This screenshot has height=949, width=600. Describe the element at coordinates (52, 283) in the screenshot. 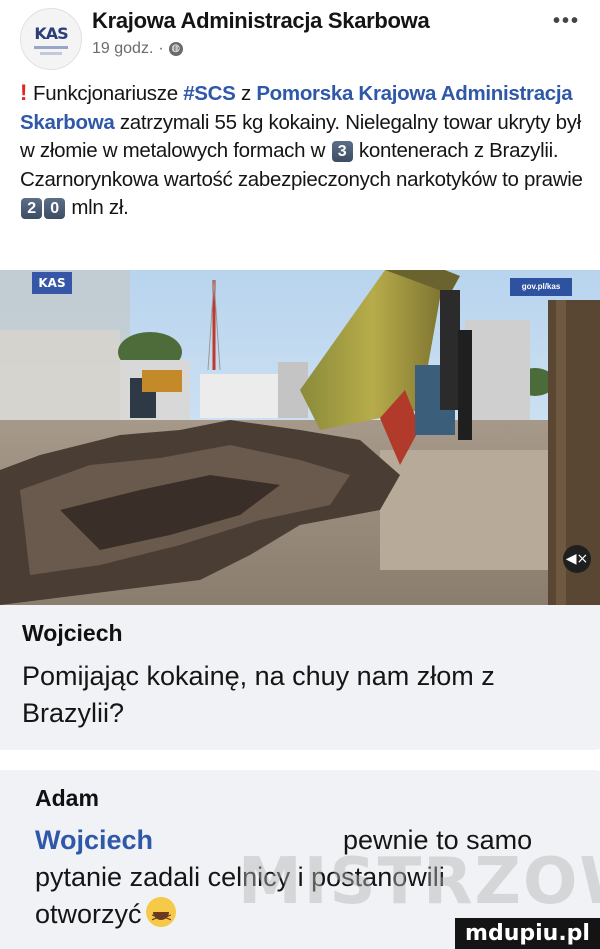

I see `kas-badge: KAS` at that location.